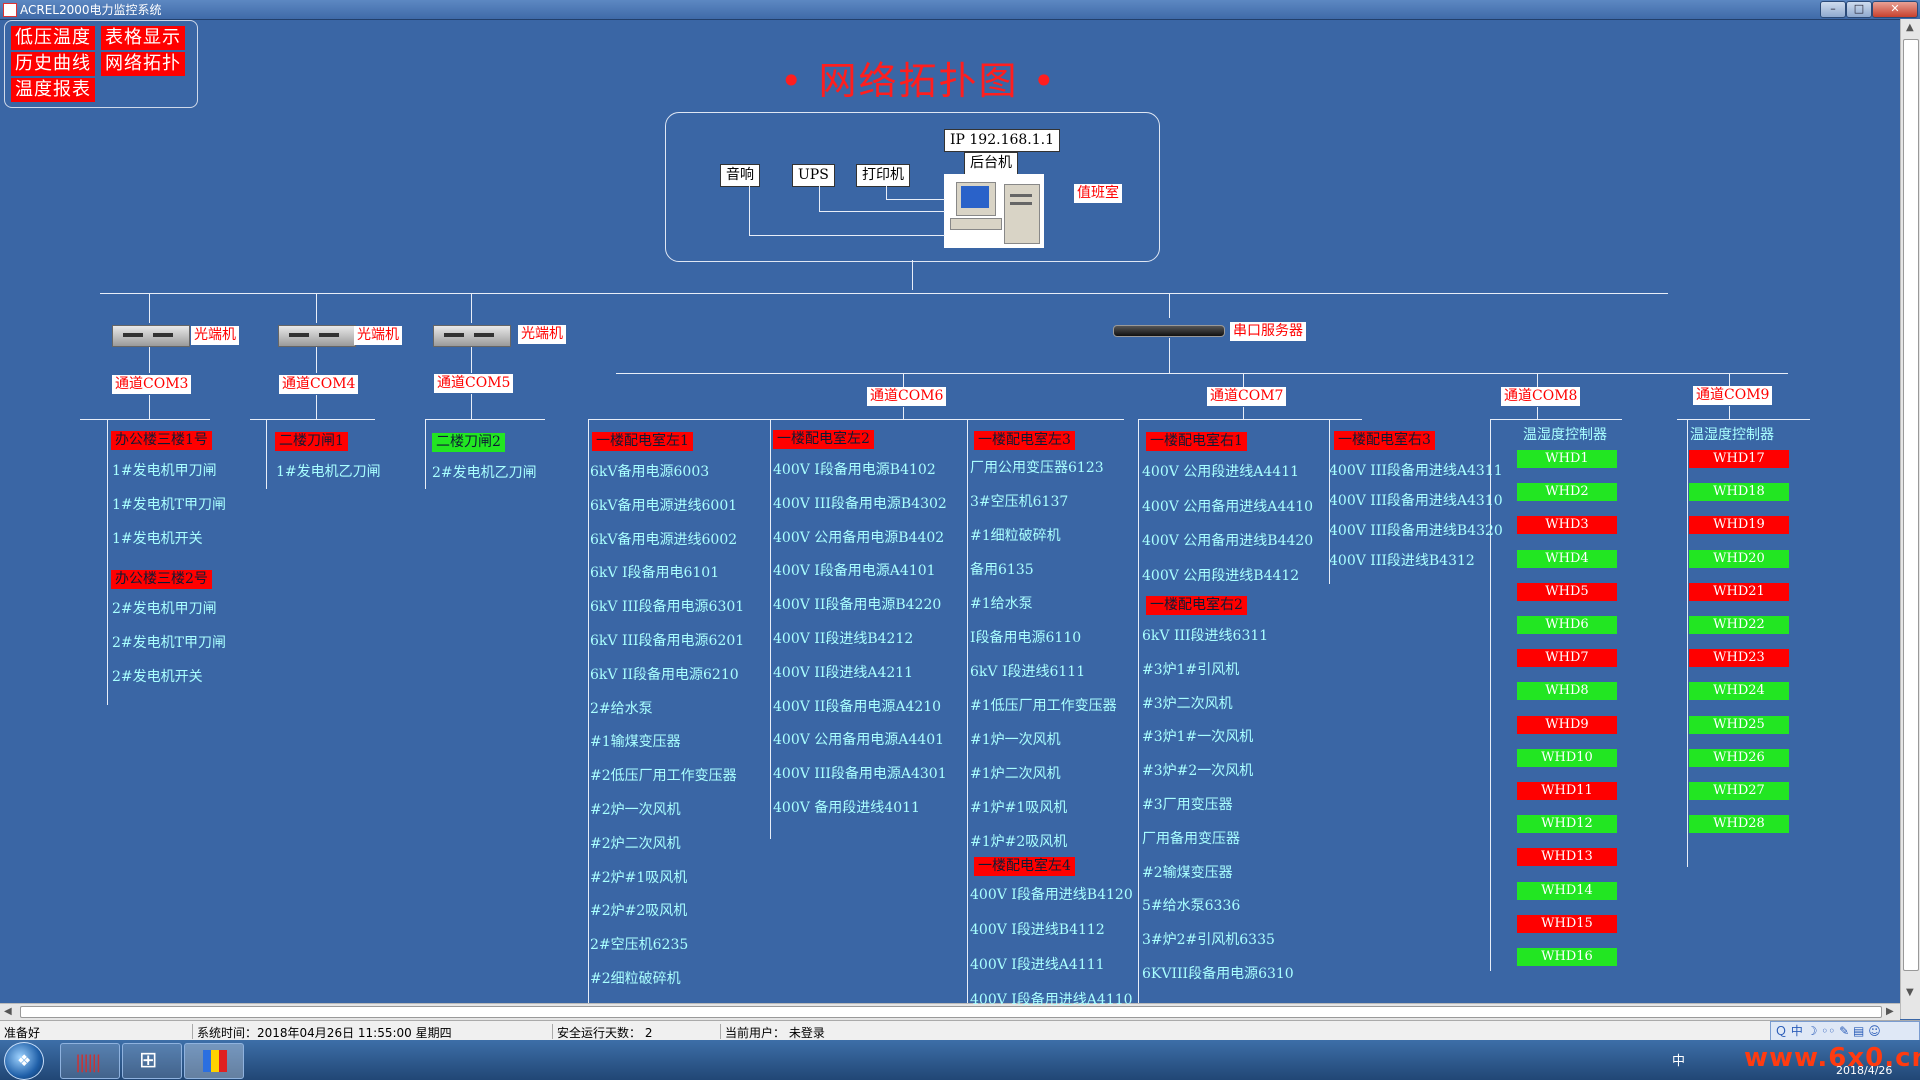  I want to click on equipment-item: #3炉二次风机, so click(1187, 703).